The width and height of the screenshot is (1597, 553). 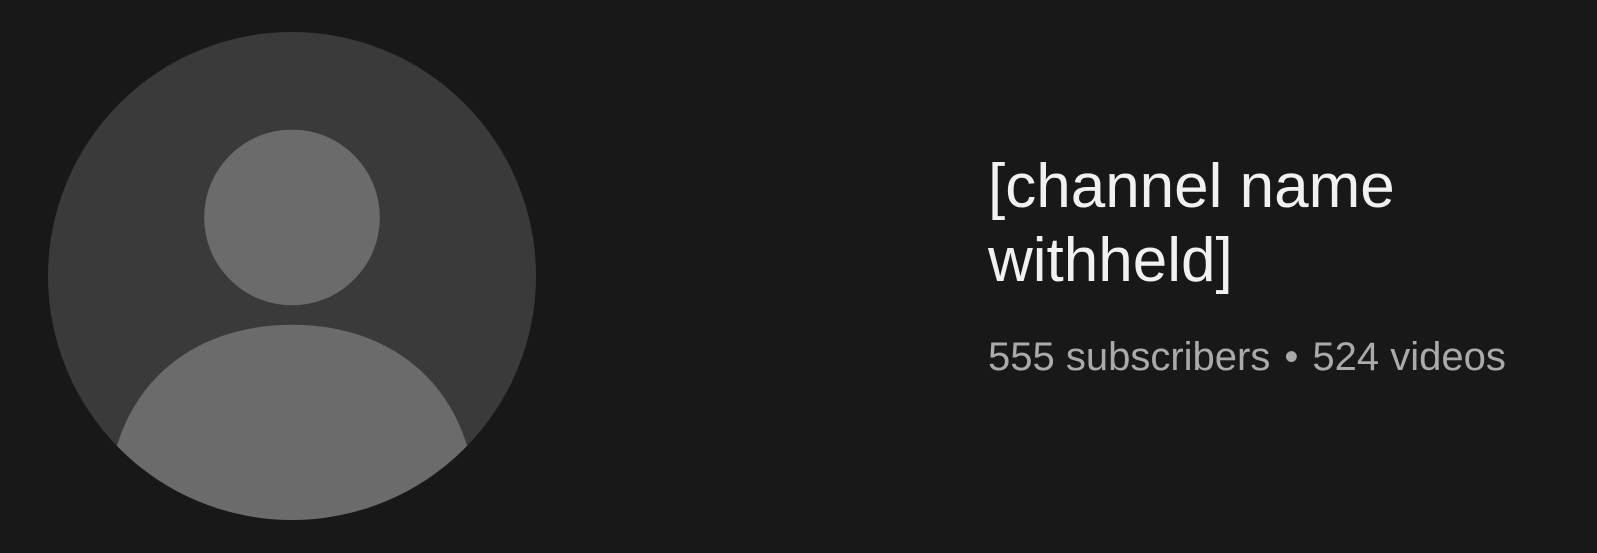 What do you see at coordinates (1191, 224) in the screenshot?
I see `channel-name: [channel name withheld]` at bounding box center [1191, 224].